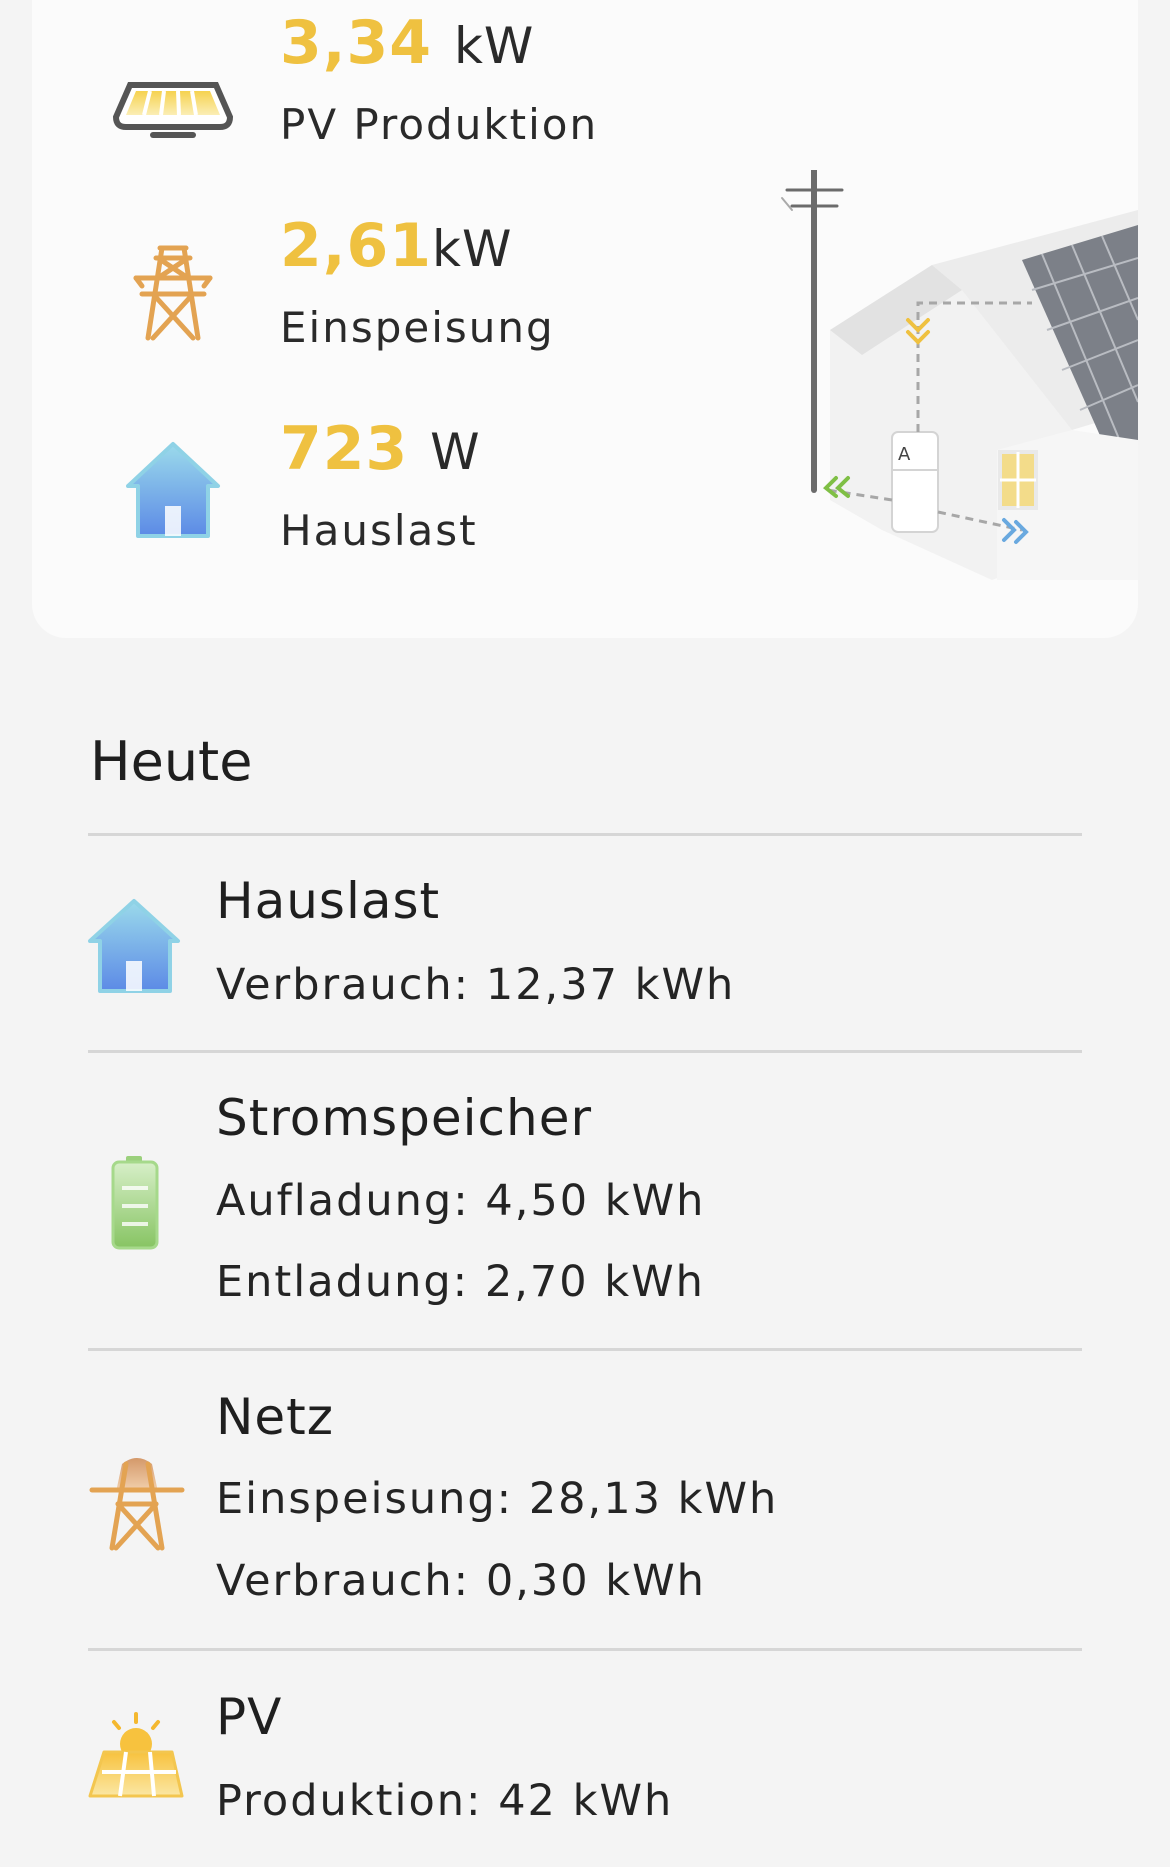 The image size is (1170, 1867). What do you see at coordinates (407, 43) in the screenshot?
I see `pv-power-value: 3,34 kW` at bounding box center [407, 43].